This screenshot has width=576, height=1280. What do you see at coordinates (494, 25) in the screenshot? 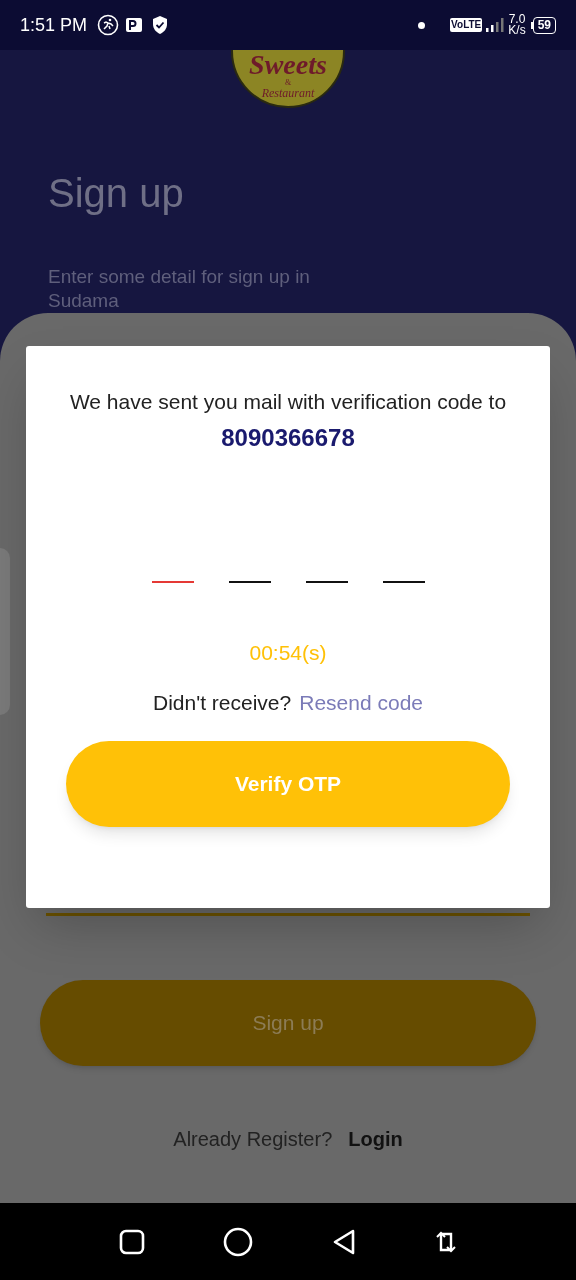
I see `signal-icon` at bounding box center [494, 25].